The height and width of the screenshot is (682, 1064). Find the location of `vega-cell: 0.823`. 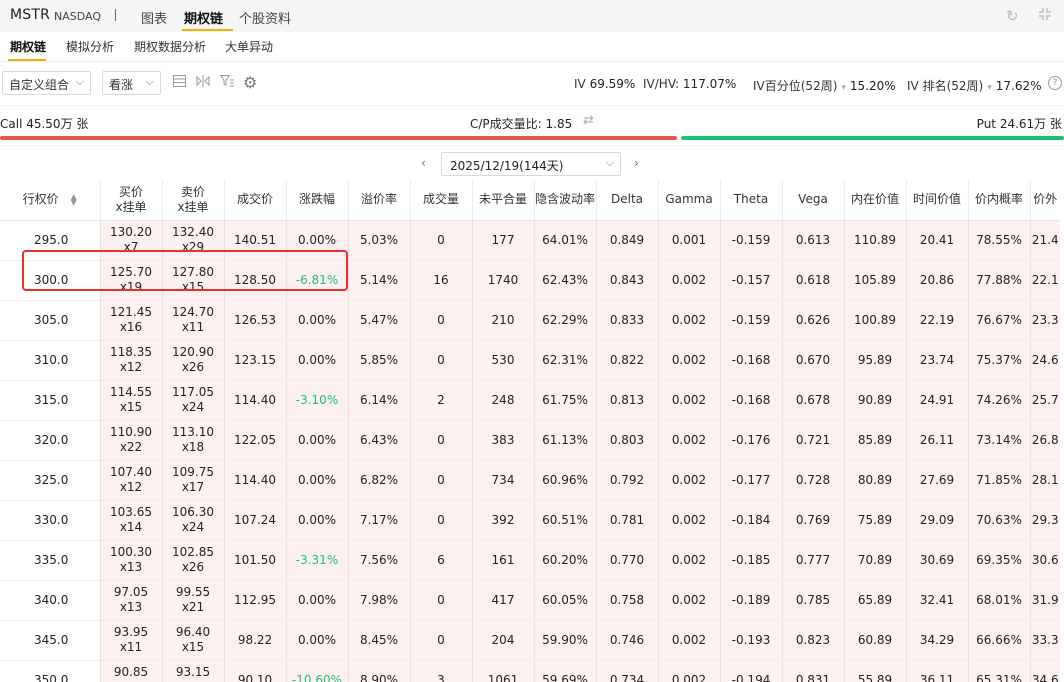

vega-cell: 0.823 is located at coordinates (812, 640).